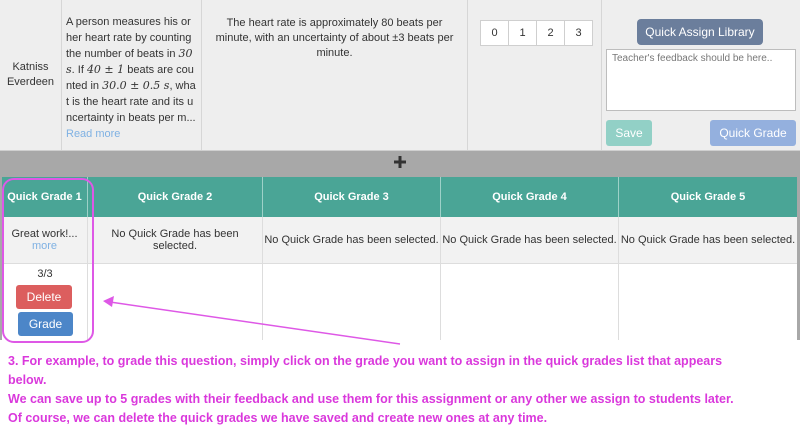 Image resolution: width=800 pixels, height=430 pixels. I want to click on quick-grade-button: Quick Grade, so click(753, 133).